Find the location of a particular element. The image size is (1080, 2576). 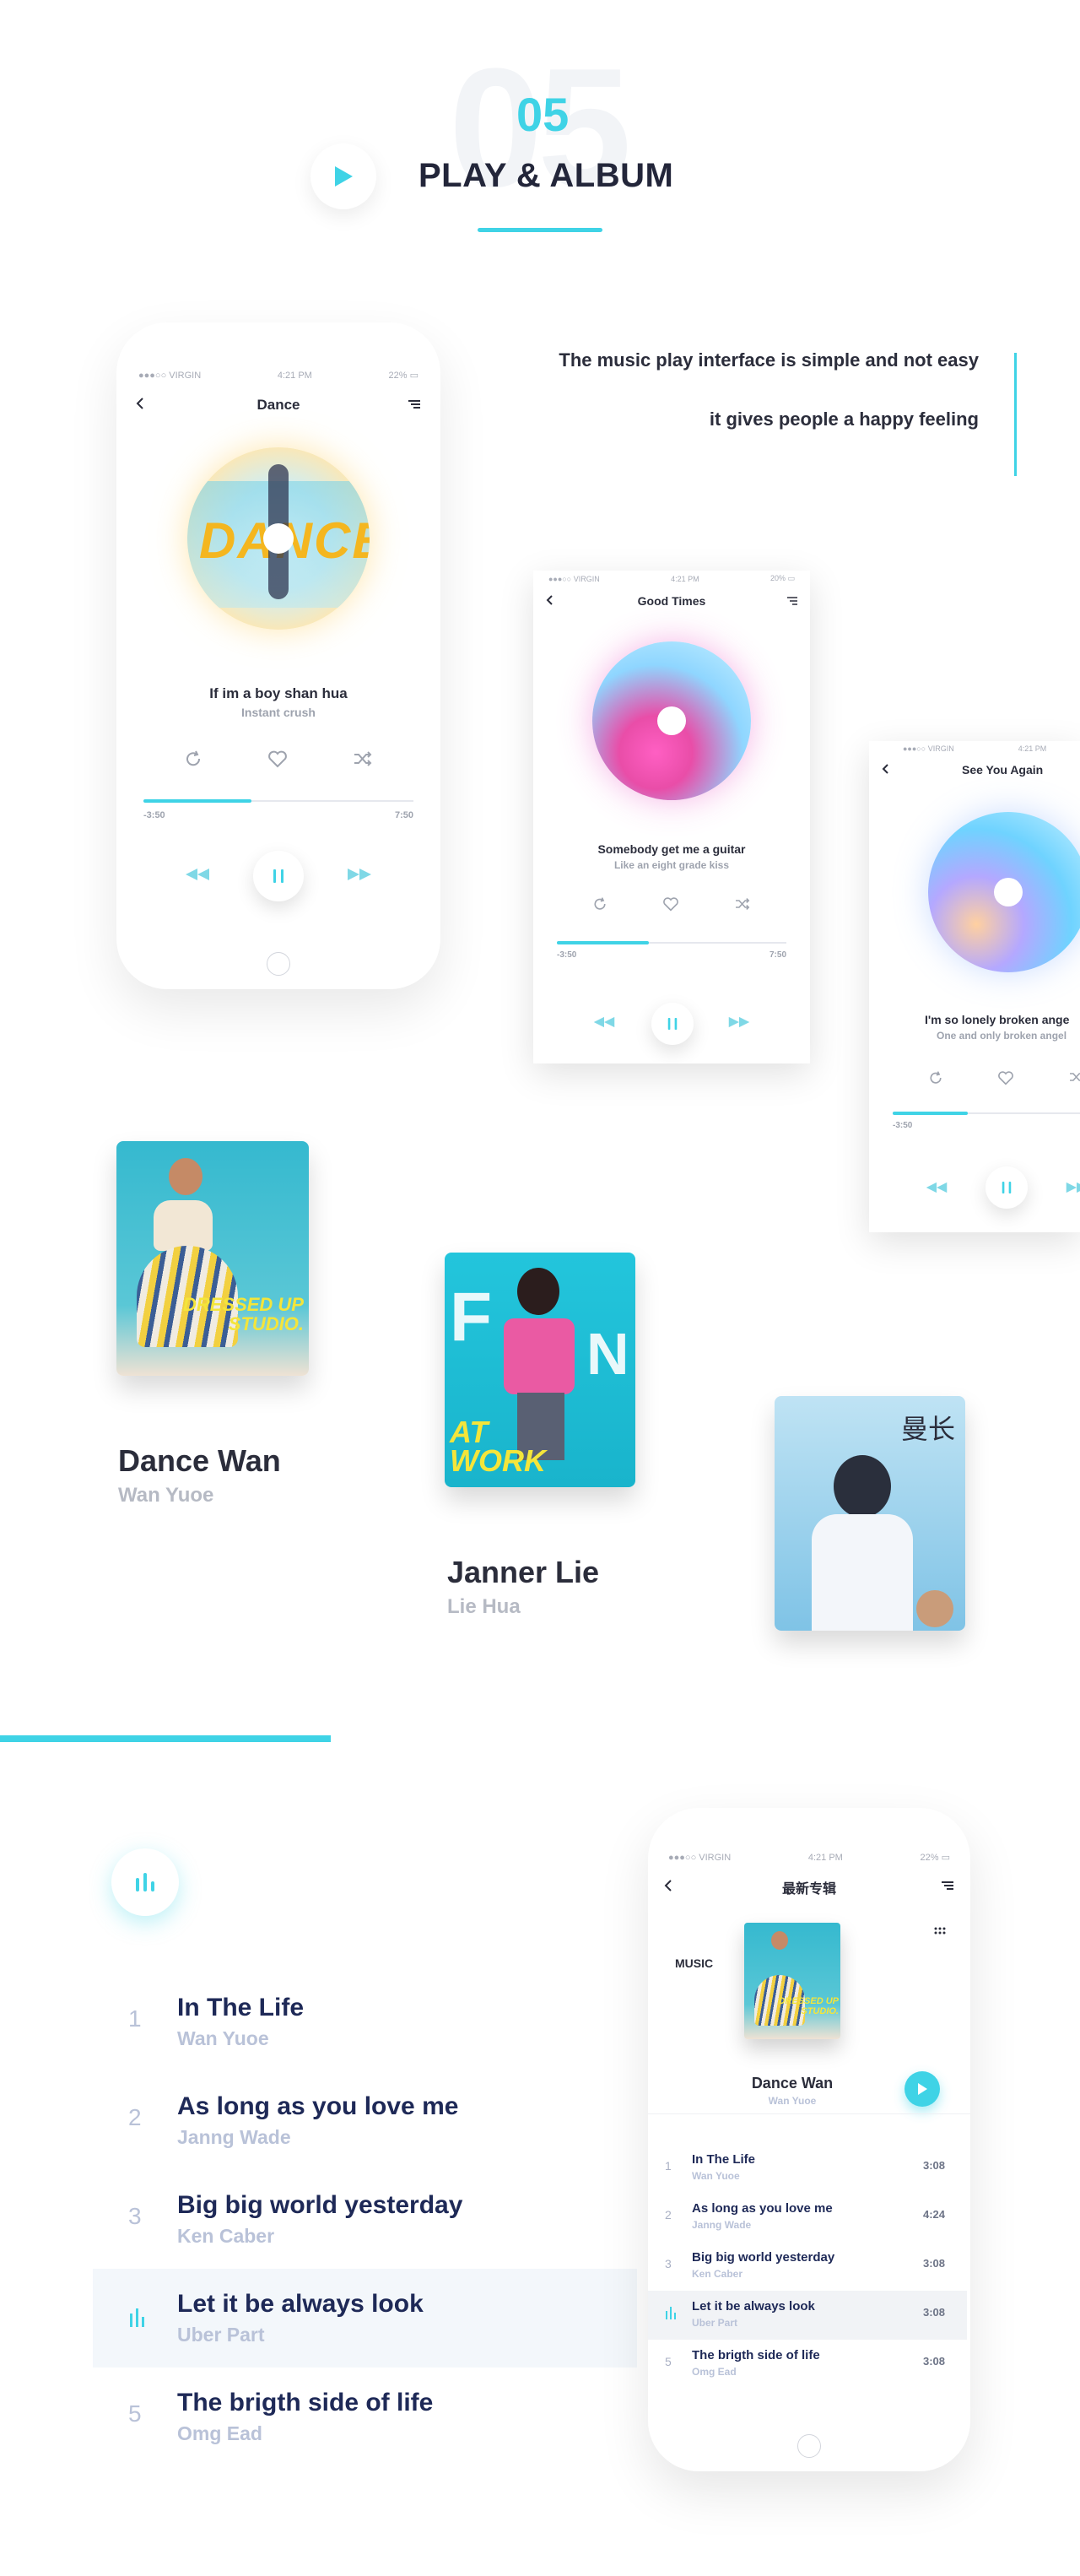

song-title: If im a boy shan hua is located at coordinates (278, 693).